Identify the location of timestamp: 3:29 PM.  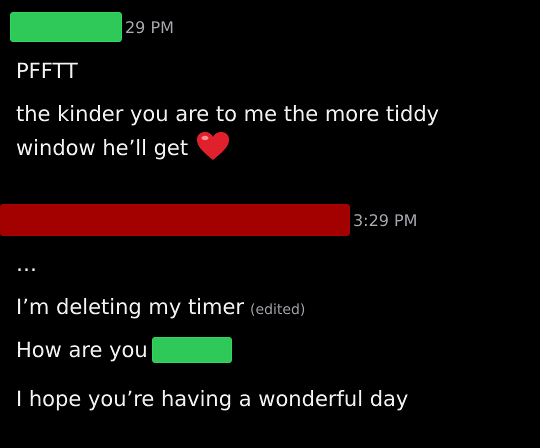
(385, 220).